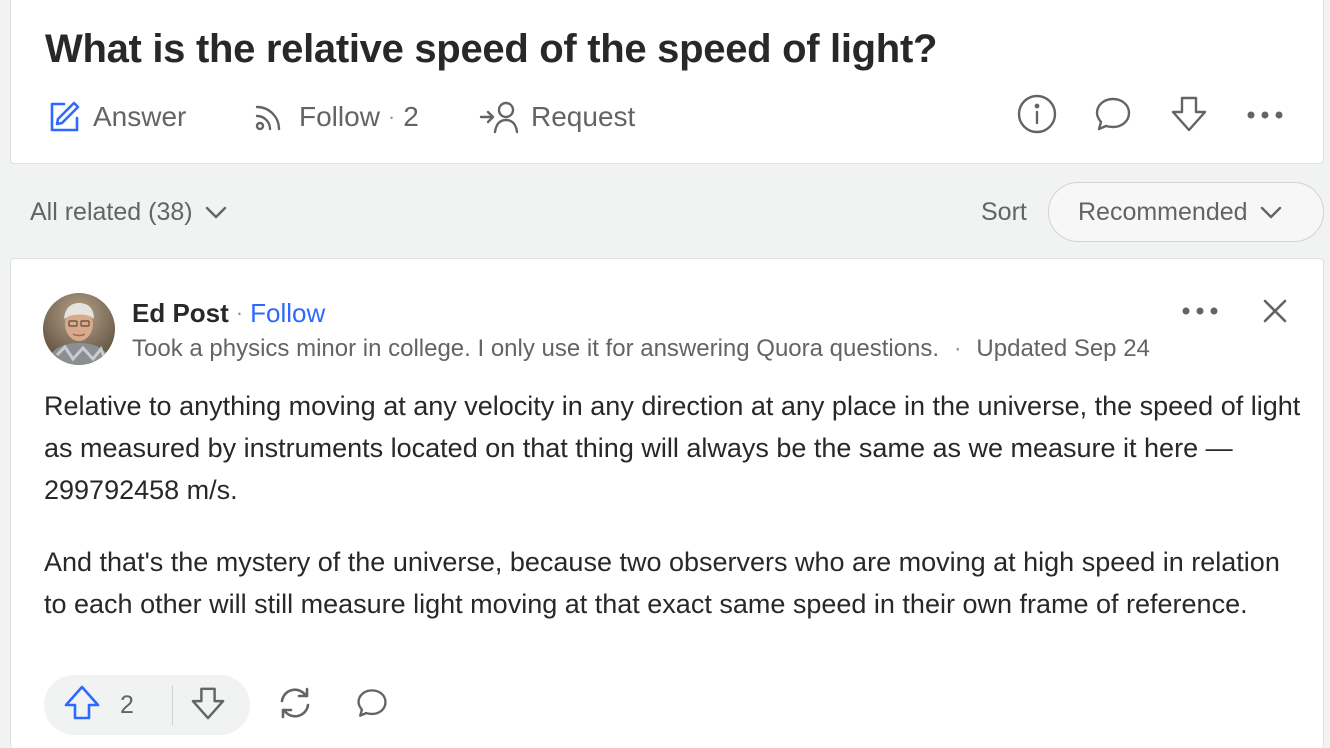  Describe the element at coordinates (127, 704) in the screenshot. I see `upvote-count: 2` at that location.